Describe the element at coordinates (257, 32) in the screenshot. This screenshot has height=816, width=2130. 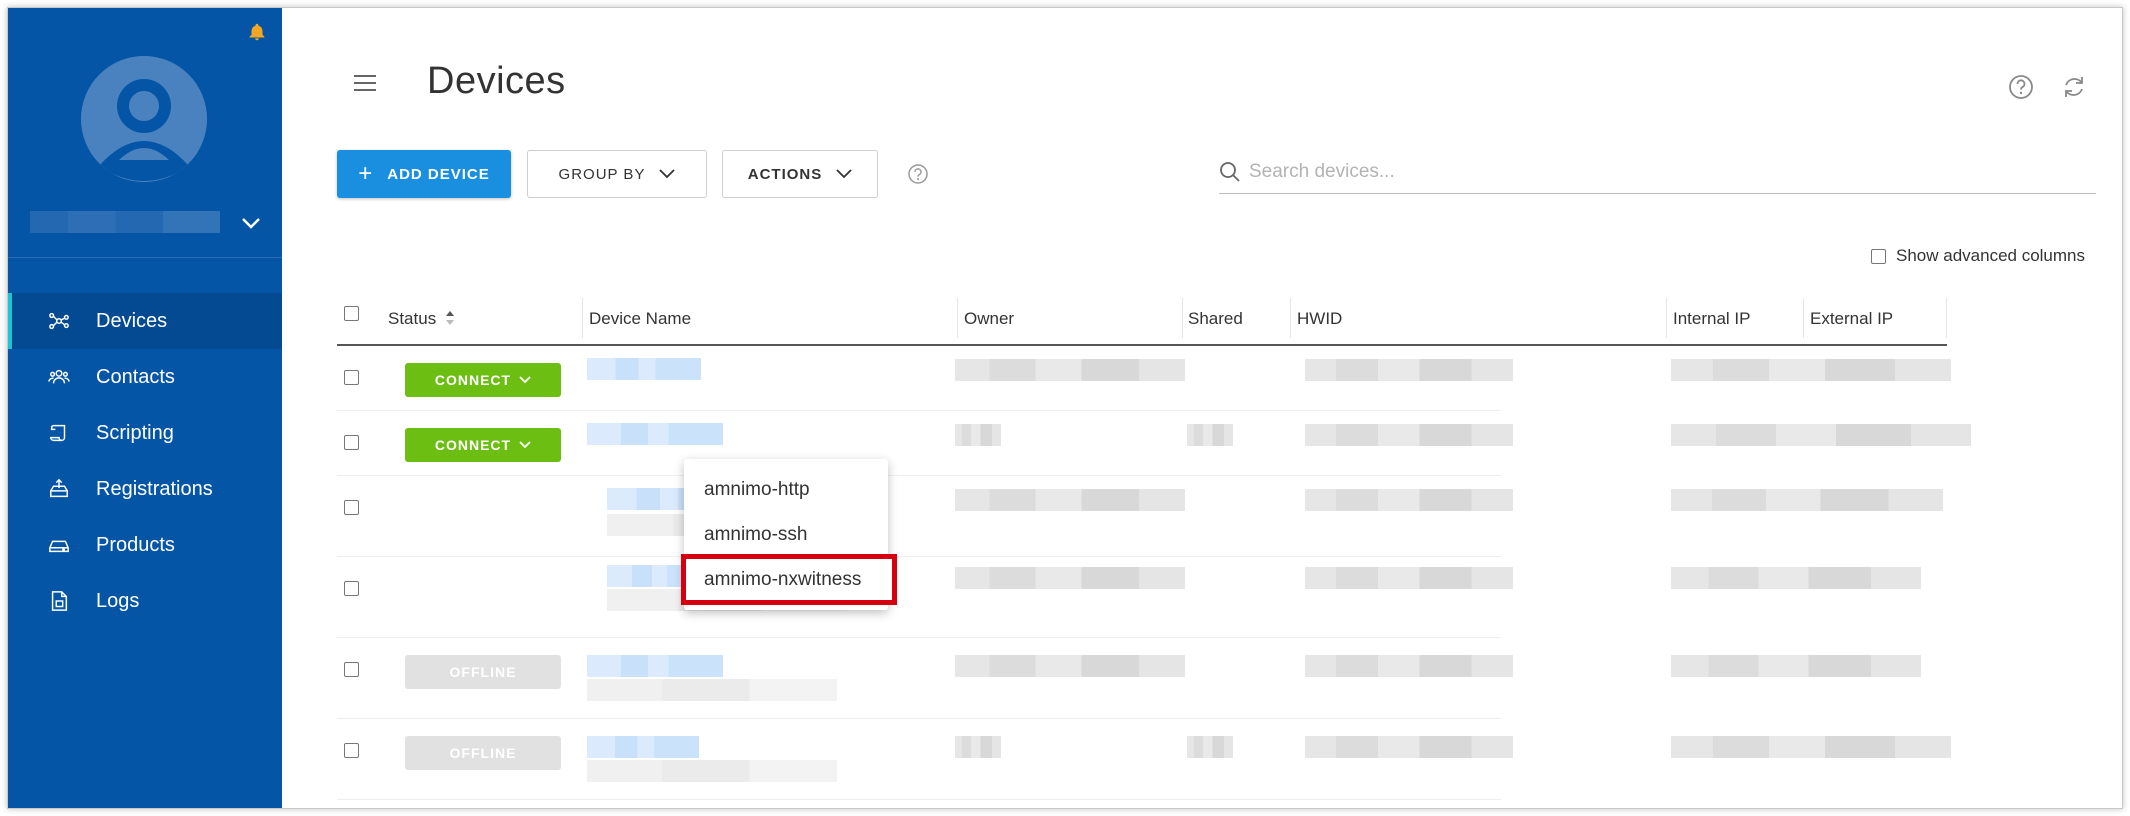
I see `notification-bell-icon` at that location.